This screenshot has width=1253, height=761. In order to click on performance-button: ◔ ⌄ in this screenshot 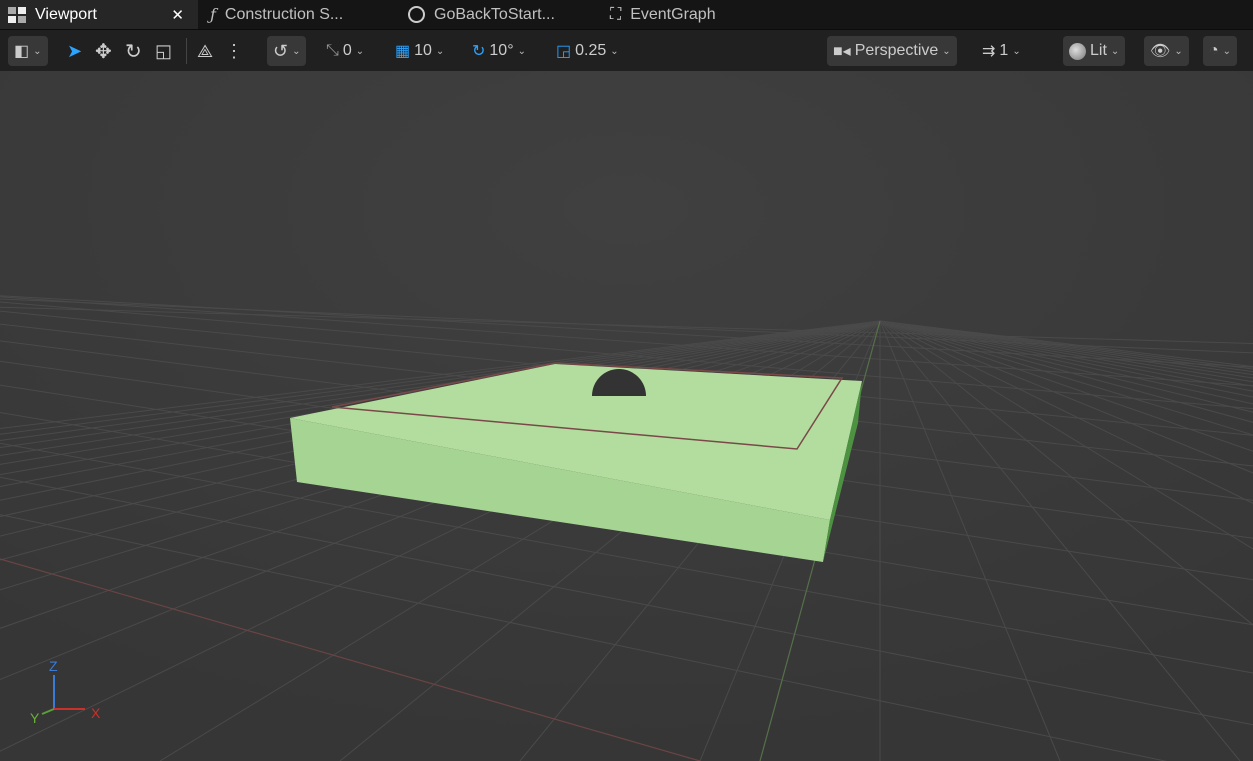, I will do `click(1220, 51)`.